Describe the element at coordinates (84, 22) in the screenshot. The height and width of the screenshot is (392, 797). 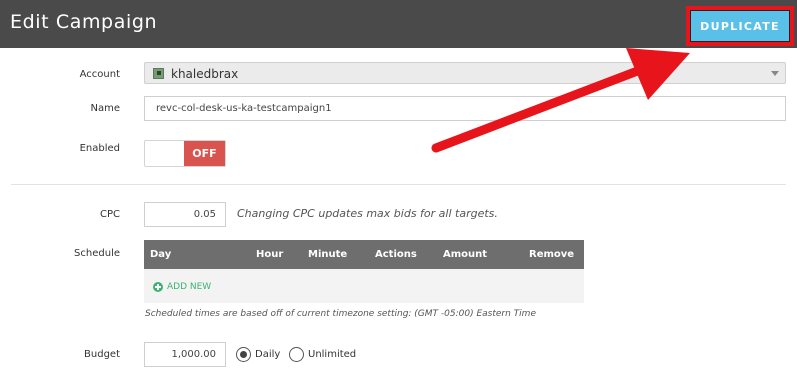
I see `page-title: Edit Campaign` at that location.